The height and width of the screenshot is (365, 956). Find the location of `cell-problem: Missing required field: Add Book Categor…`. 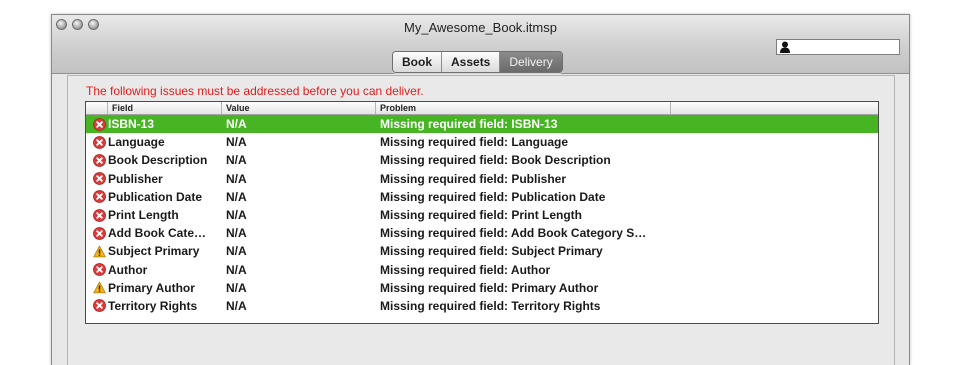

cell-problem: Missing required field: Add Book Categor… is located at coordinates (513, 233).